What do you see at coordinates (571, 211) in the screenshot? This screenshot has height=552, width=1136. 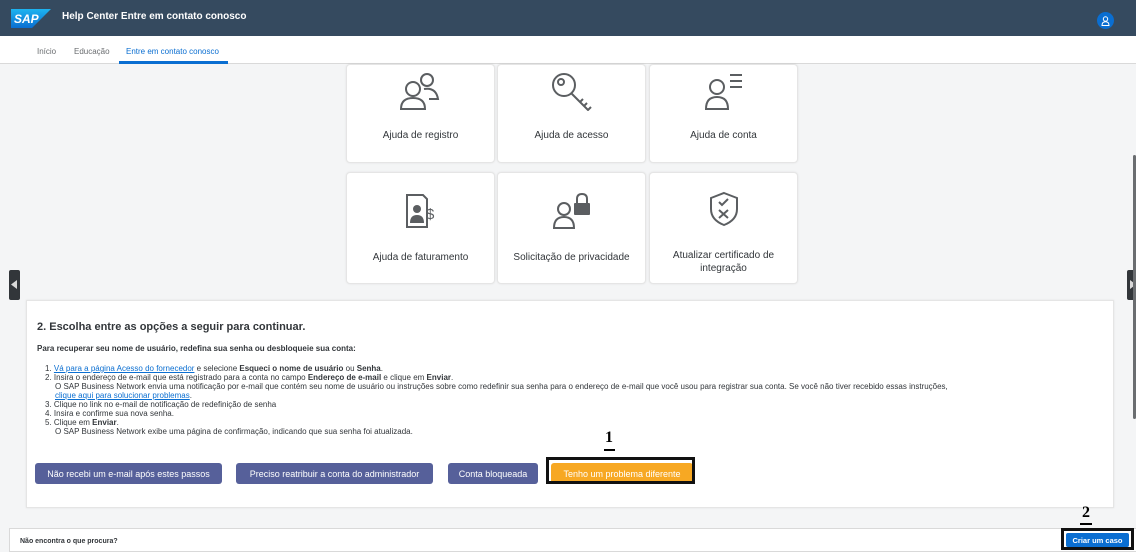 I see `user-lock-icon` at bounding box center [571, 211].